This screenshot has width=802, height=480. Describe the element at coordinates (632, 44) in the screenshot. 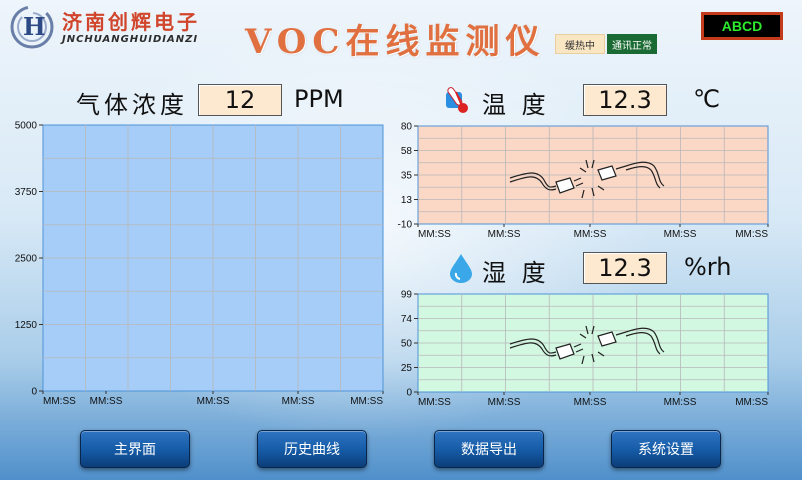

I see `communication-status-badge: 通讯正常` at that location.